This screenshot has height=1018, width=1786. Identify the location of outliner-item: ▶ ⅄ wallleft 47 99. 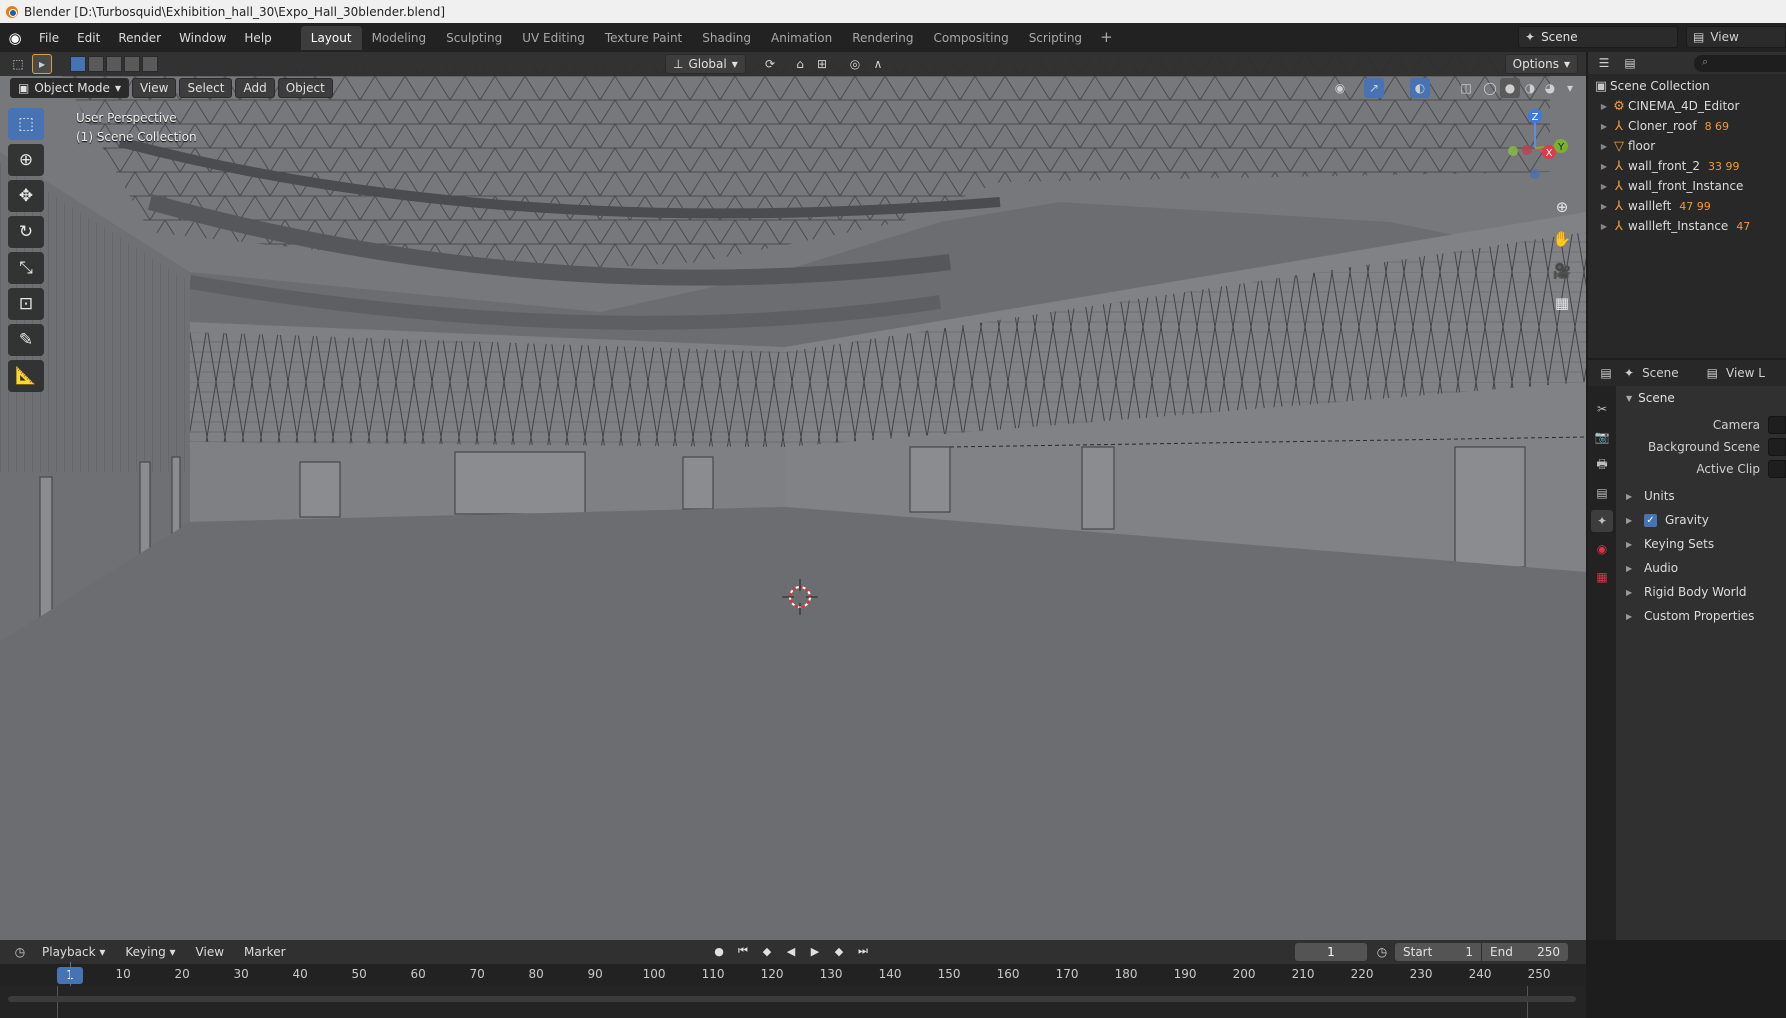
(1687, 206).